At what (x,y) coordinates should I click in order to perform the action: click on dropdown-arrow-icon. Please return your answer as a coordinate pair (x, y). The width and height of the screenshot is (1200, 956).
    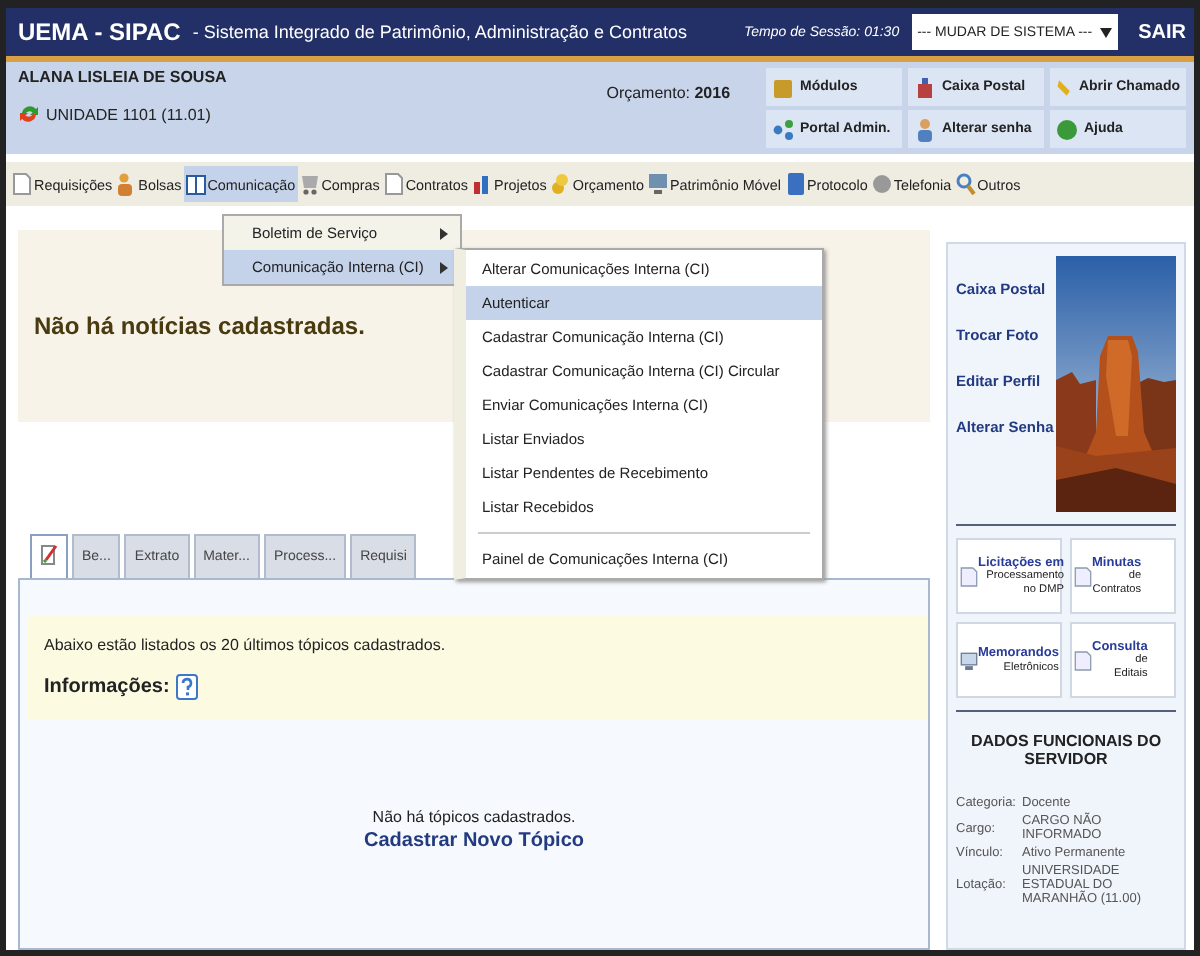
    Looking at the image, I should click on (1106, 32).